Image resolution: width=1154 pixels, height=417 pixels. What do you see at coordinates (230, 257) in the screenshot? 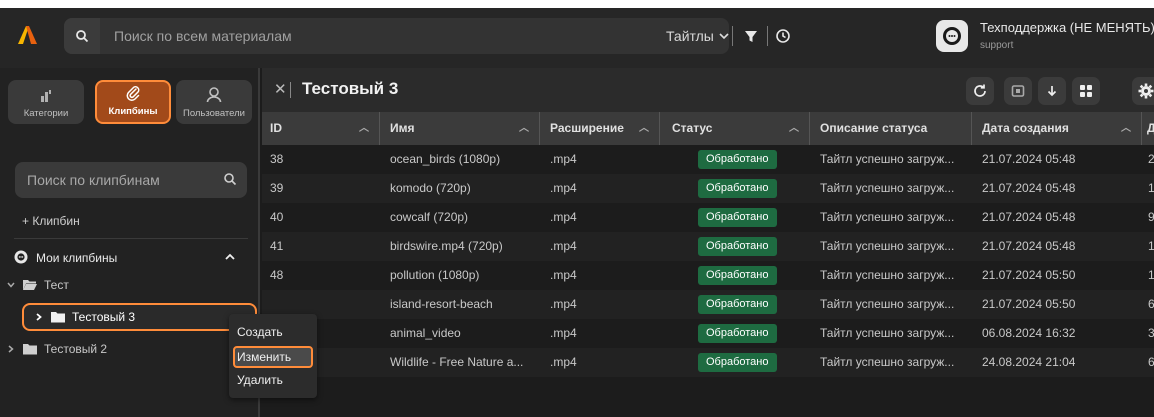
I see `chevron-up-icon` at bounding box center [230, 257].